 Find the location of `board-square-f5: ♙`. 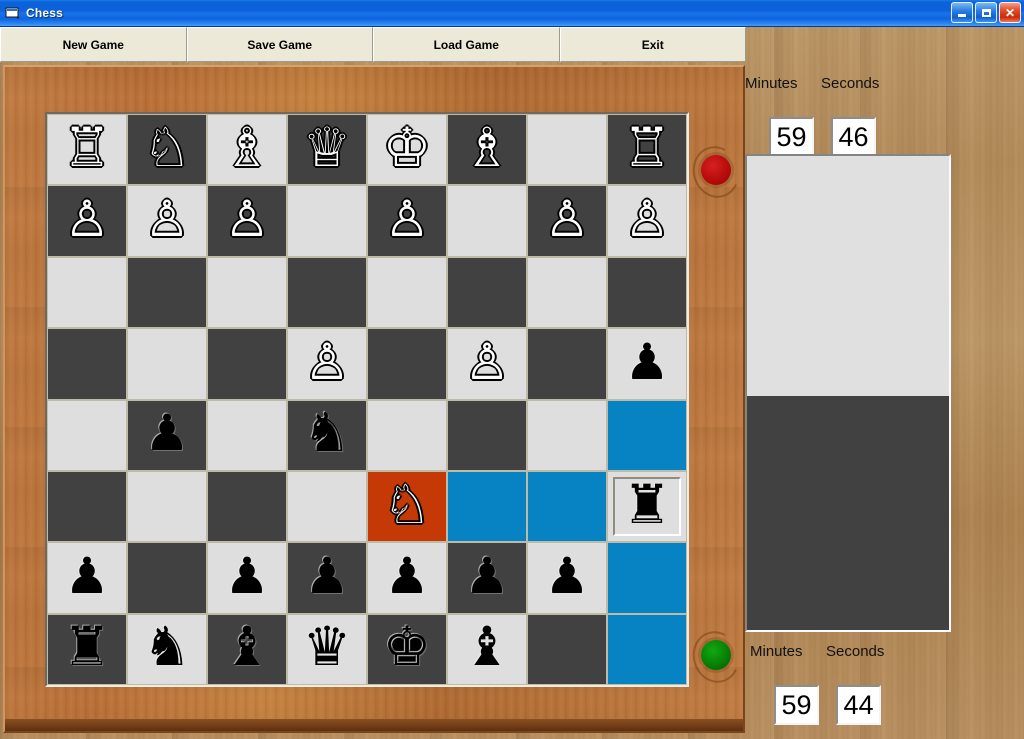

board-square-f5: ♙ is located at coordinates (487, 364).